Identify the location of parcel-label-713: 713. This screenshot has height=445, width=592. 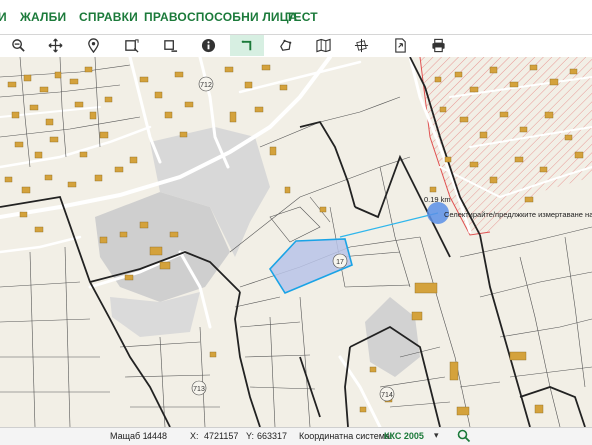
(199, 389).